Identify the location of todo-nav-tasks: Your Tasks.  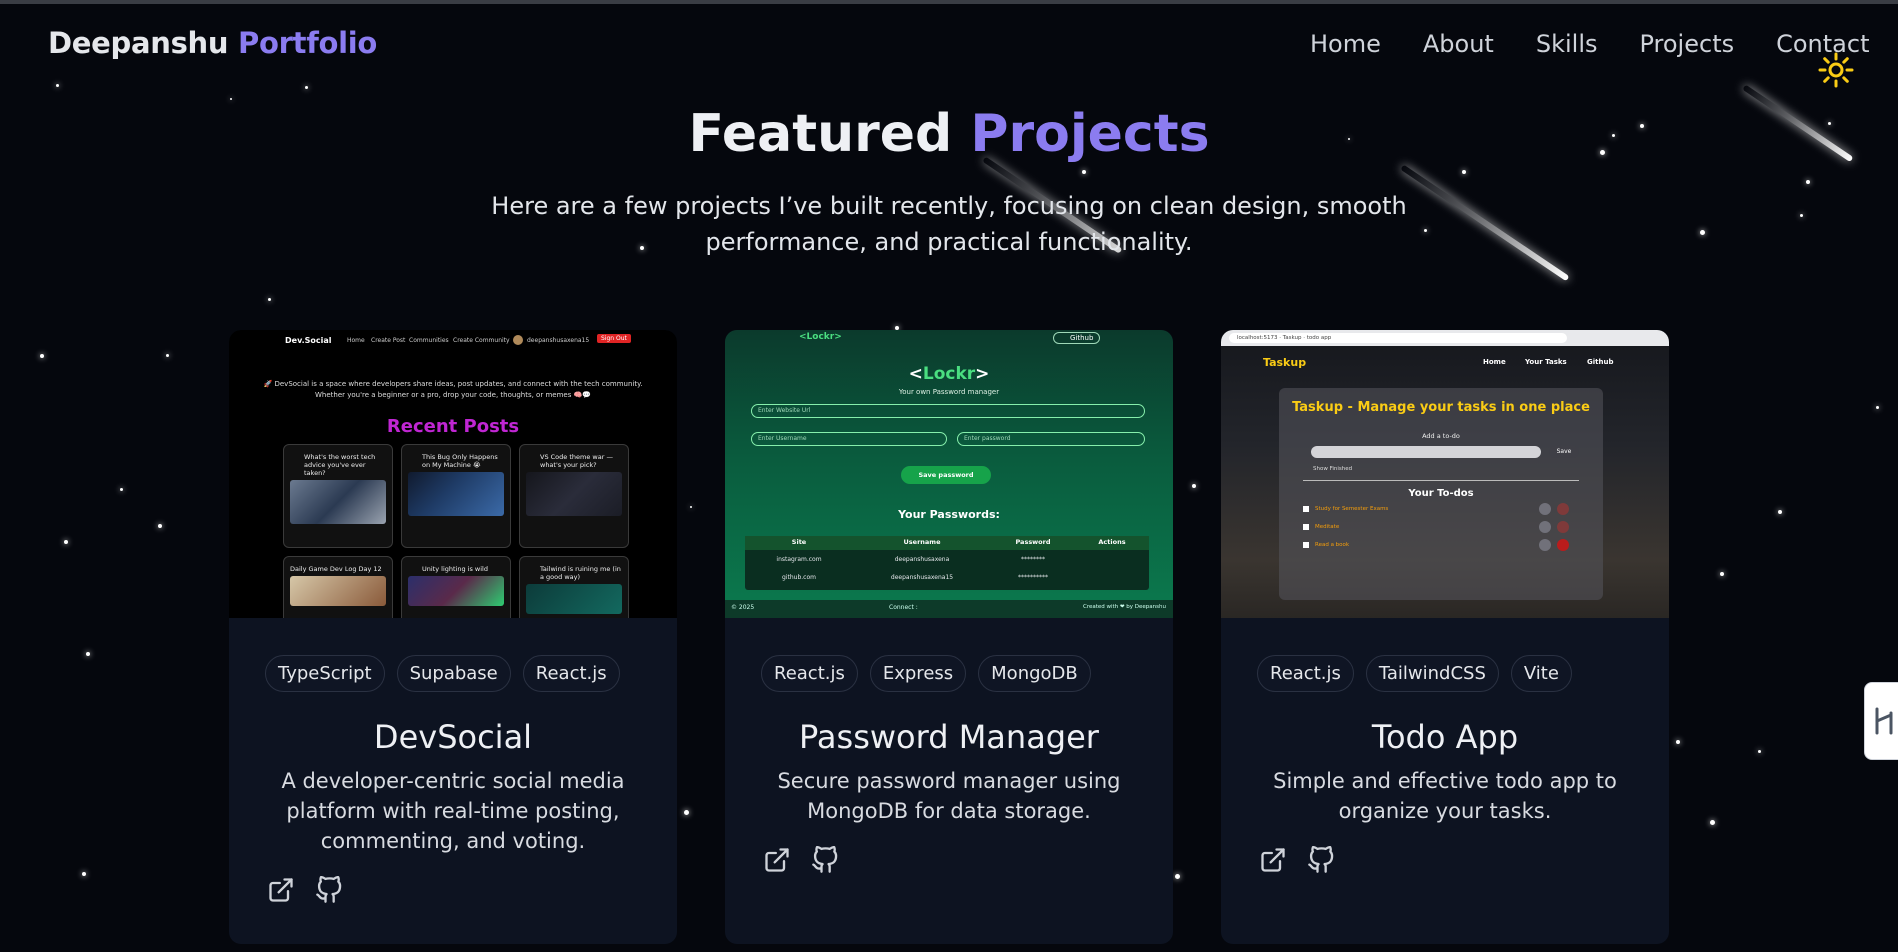
(1546, 362).